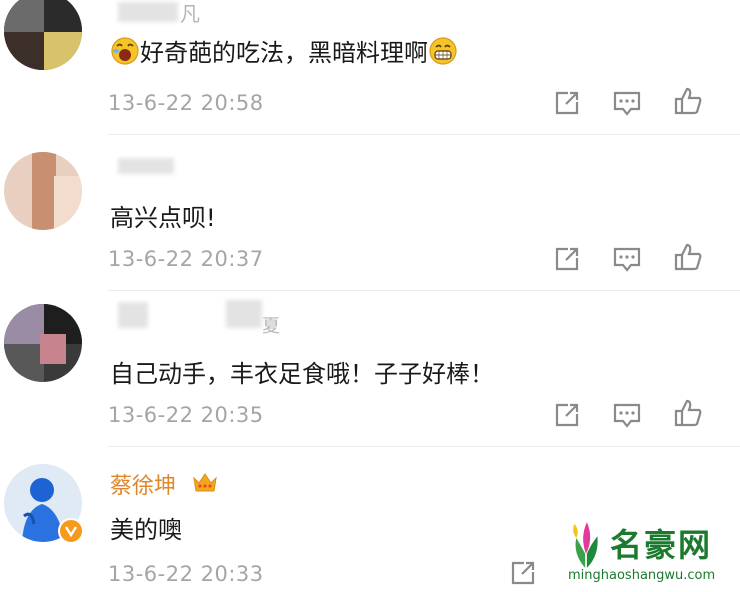 Image resolution: width=740 pixels, height=592 pixels. What do you see at coordinates (443, 51) in the screenshot?
I see `grinning-emoji-icon` at bounding box center [443, 51].